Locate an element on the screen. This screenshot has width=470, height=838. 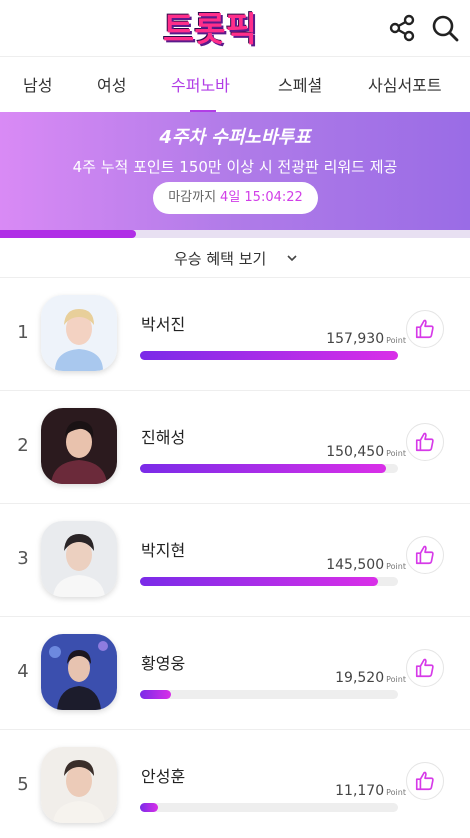
logo-char: 트 is located at coordinates (178, 30).